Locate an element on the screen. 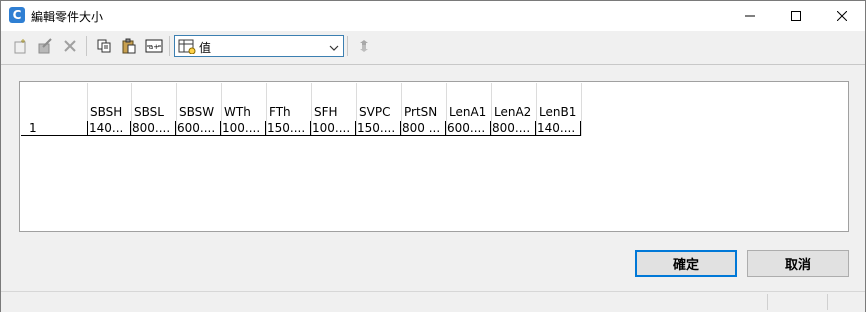  maximize-icon is located at coordinates (796, 16).